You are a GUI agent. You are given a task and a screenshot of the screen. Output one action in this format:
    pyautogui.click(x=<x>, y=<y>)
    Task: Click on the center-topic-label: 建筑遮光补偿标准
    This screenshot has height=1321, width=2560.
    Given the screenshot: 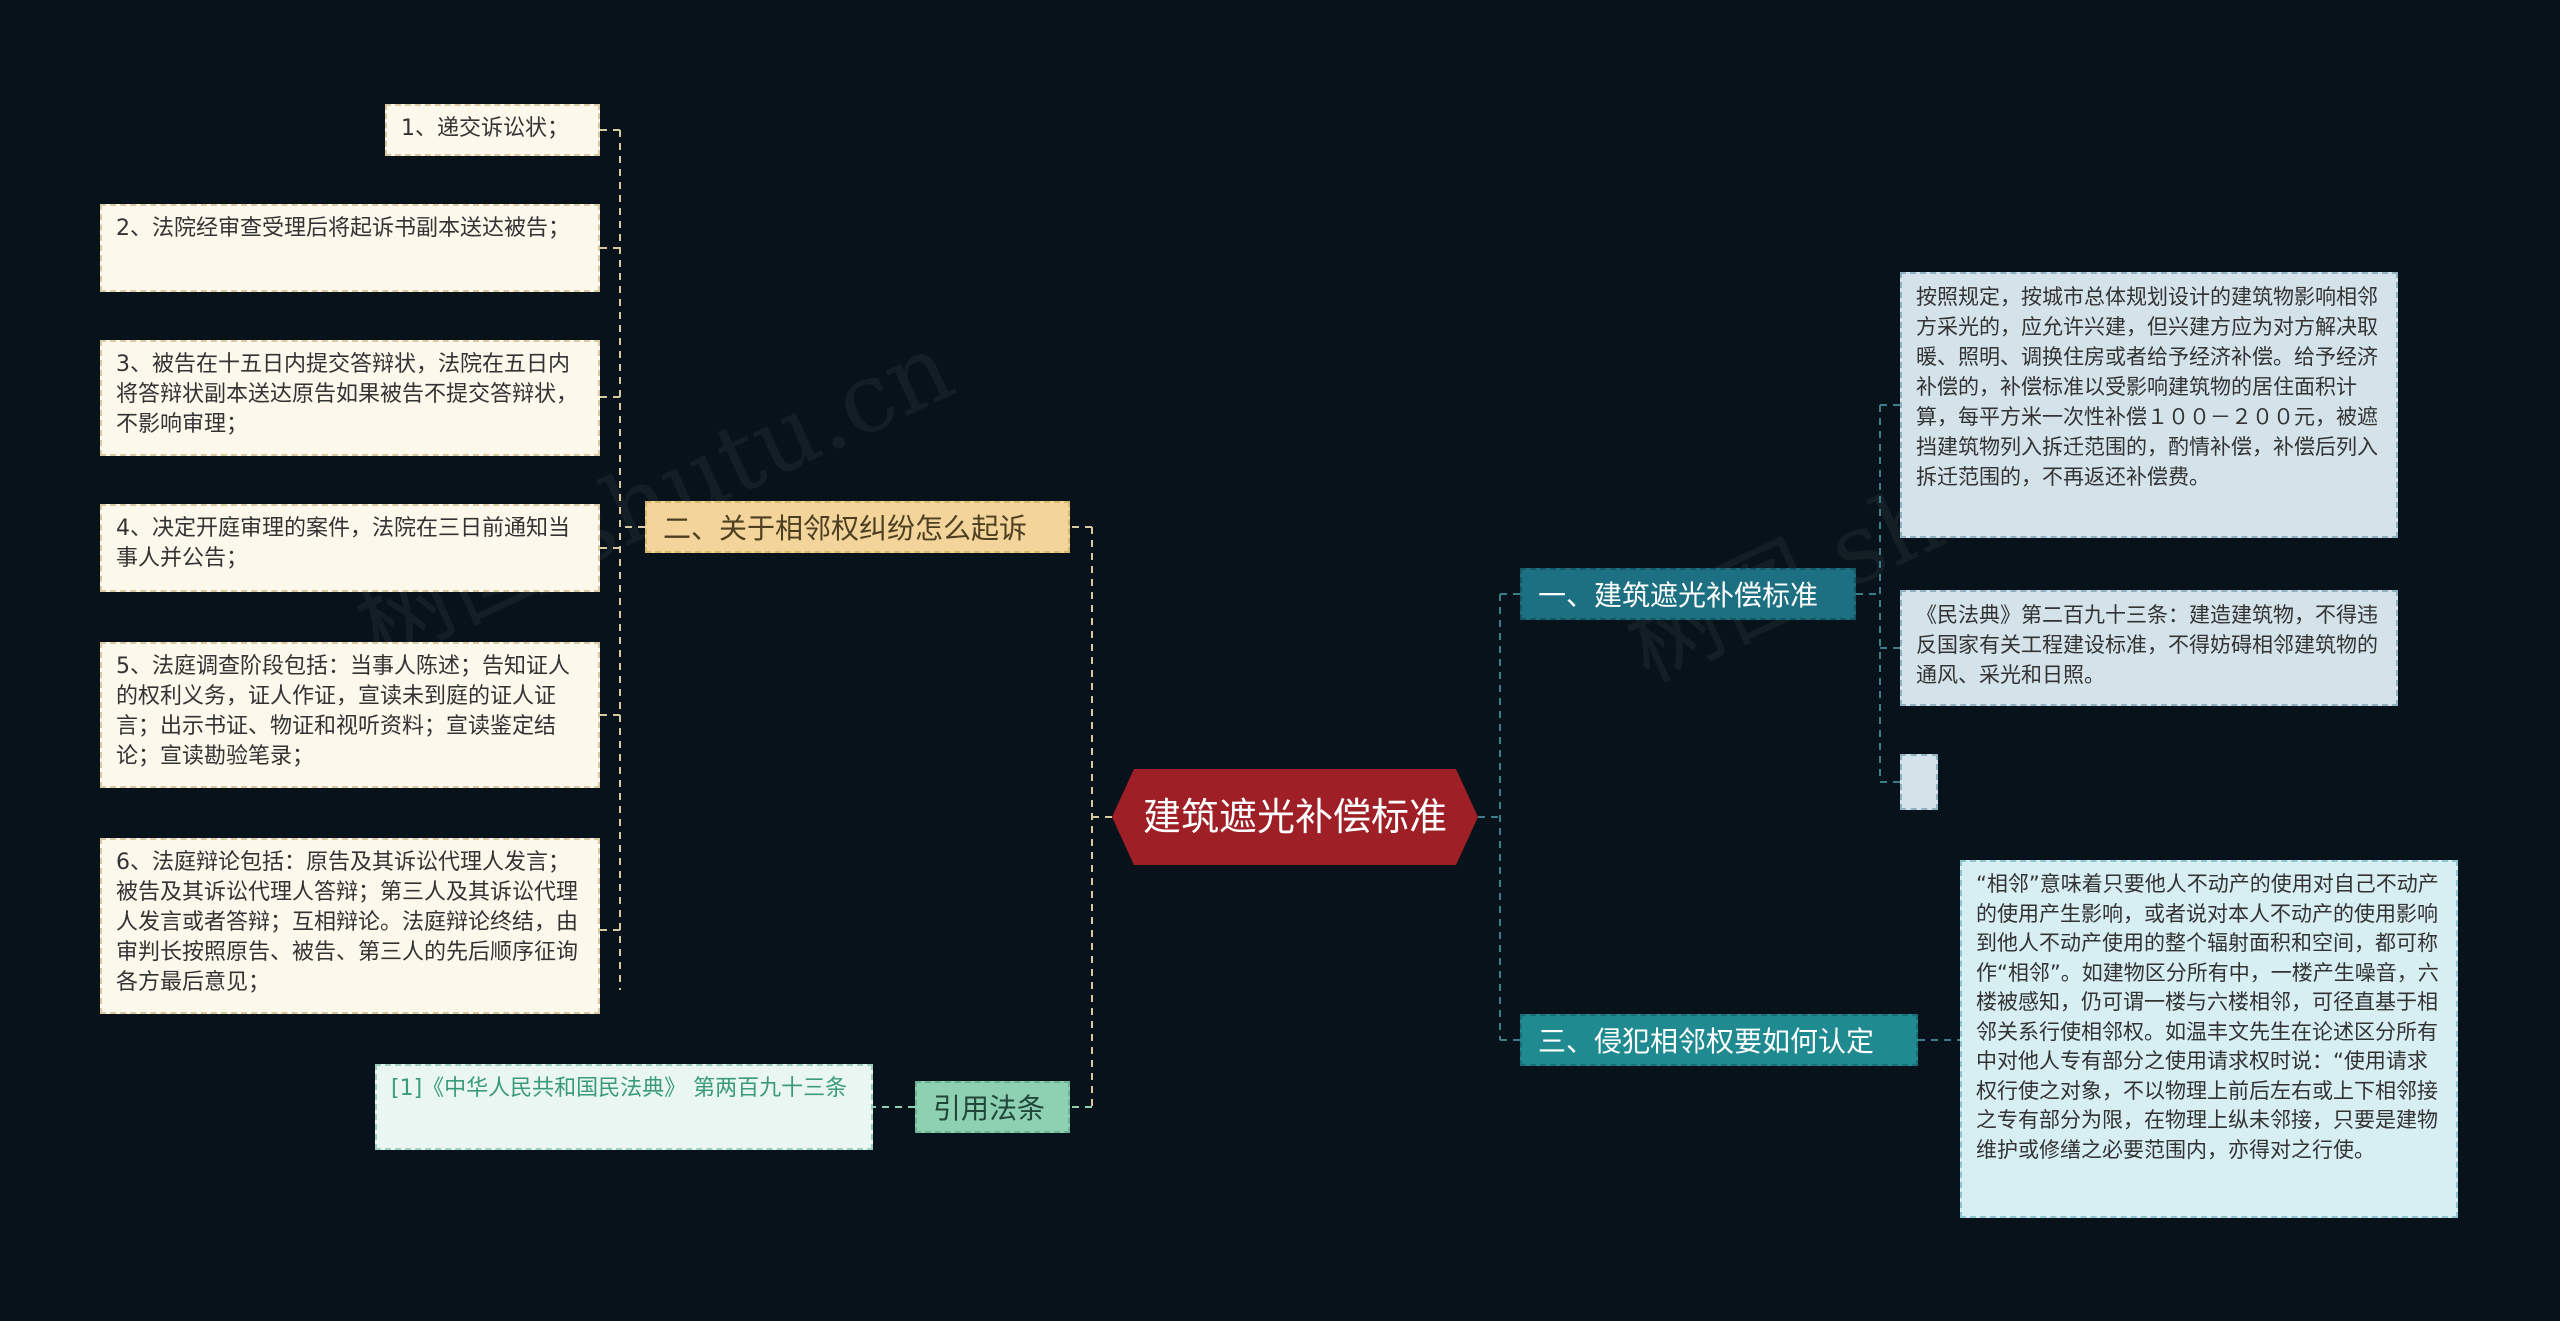 What is the action you would take?
    pyautogui.click(x=1294, y=817)
    